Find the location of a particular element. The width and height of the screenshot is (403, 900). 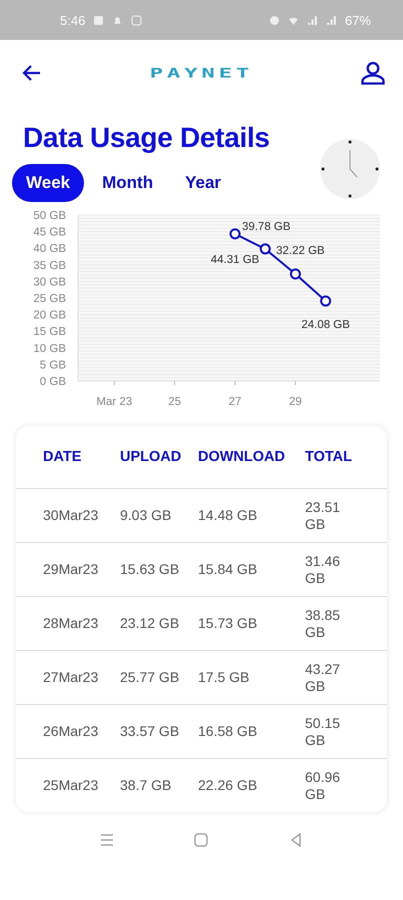

clock-time: 5:46 is located at coordinates (73, 20).